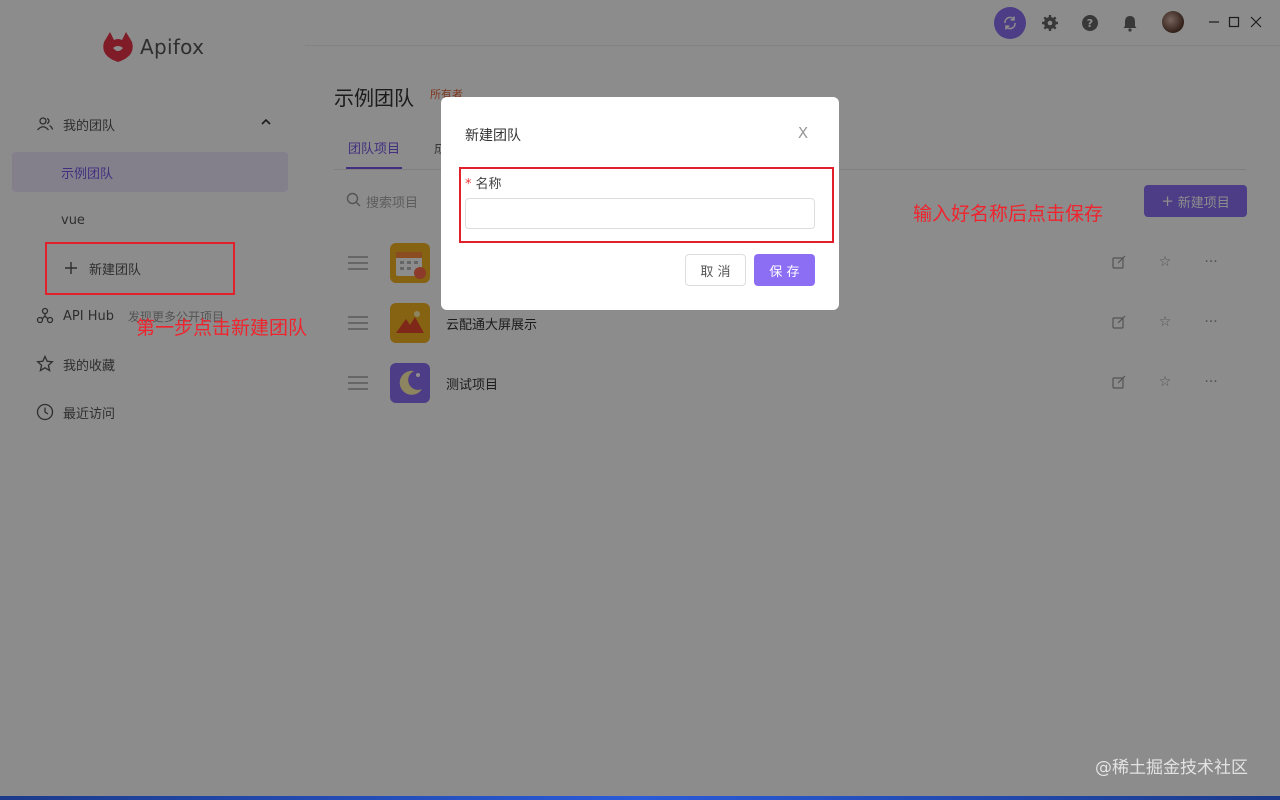 Image resolution: width=1280 pixels, height=800 pixels. What do you see at coordinates (140, 268) in the screenshot?
I see `annotation-box-new-team` at bounding box center [140, 268].